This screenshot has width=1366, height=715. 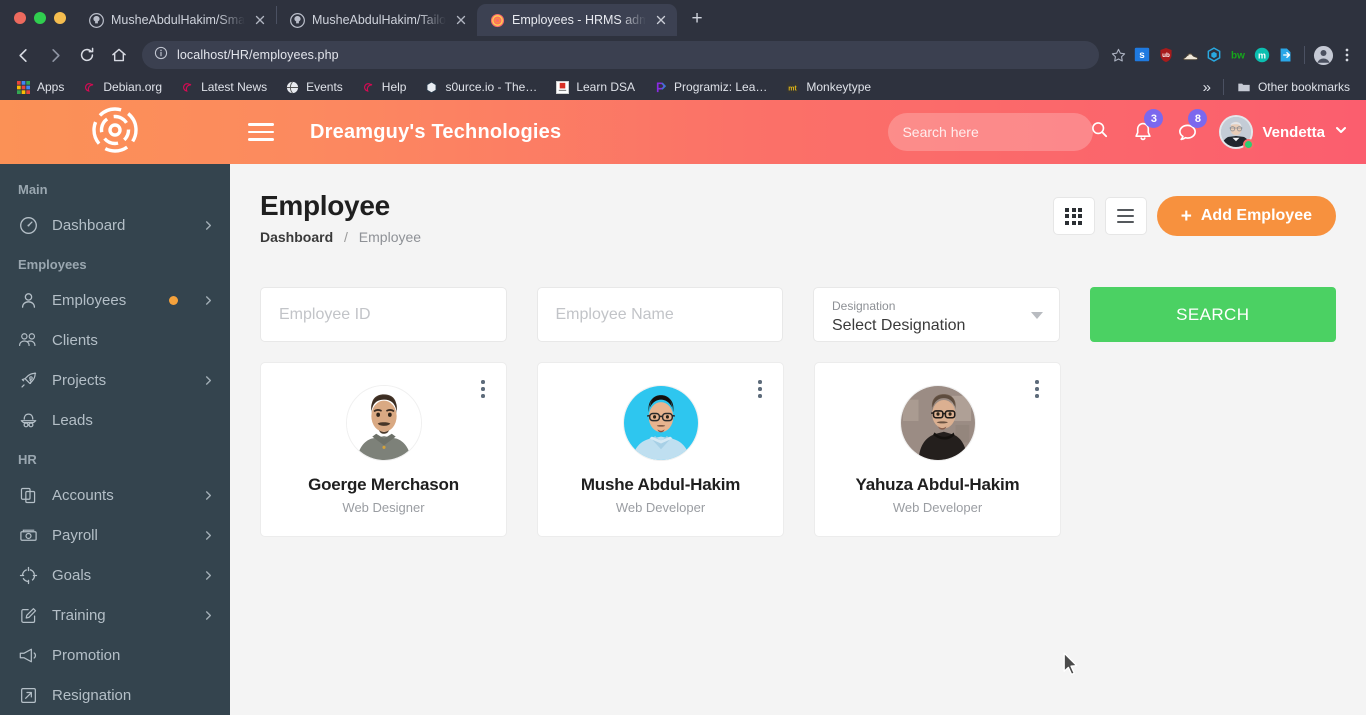 I want to click on folder-icon, so click(x=1244, y=87).